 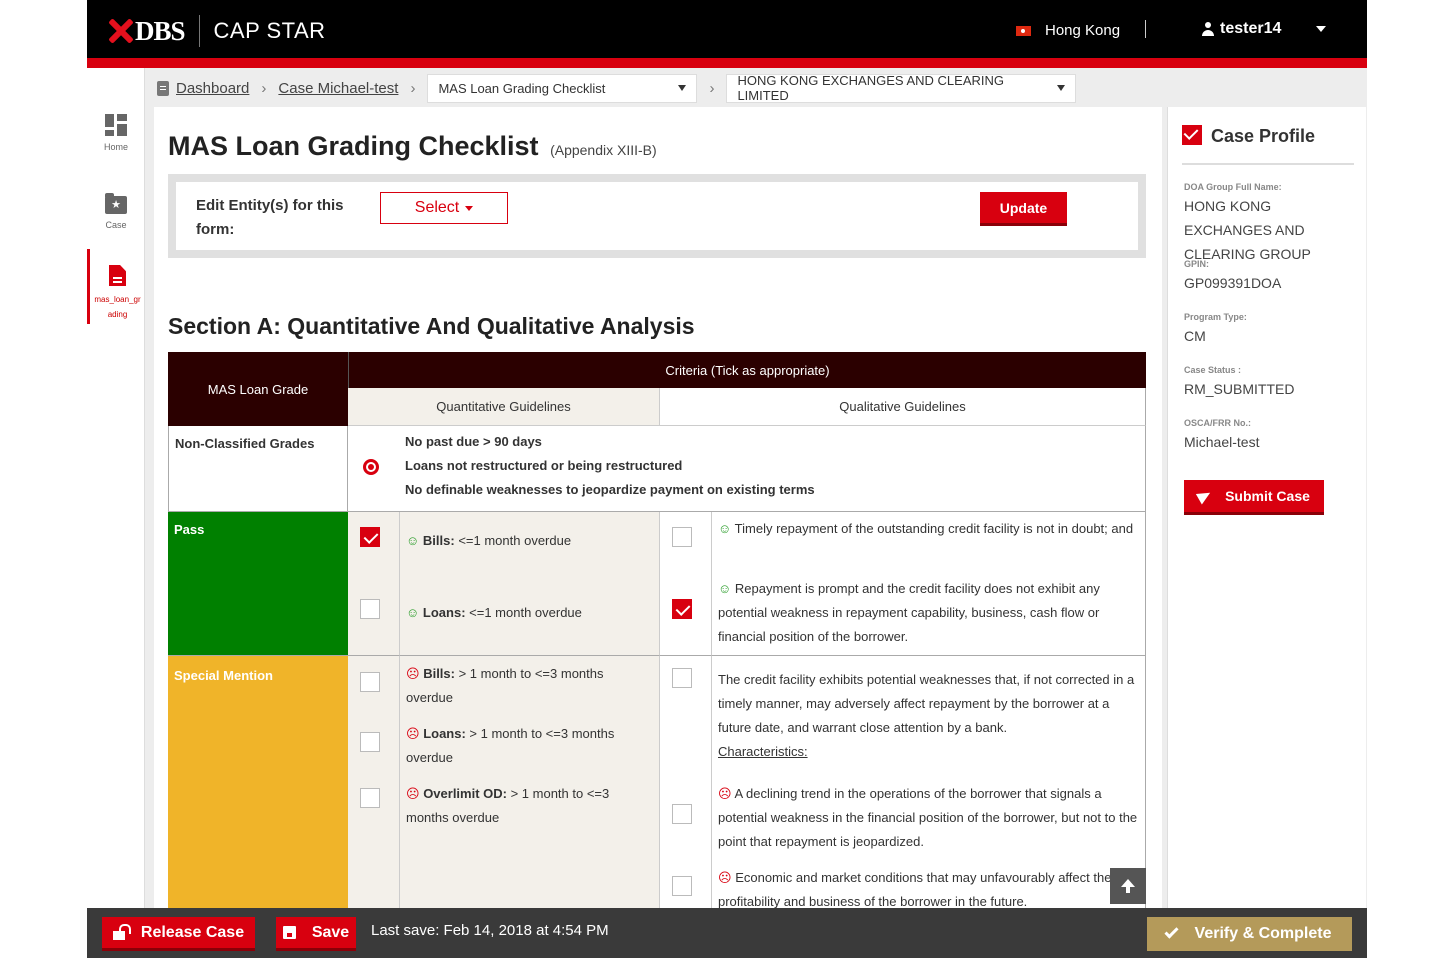 I want to click on folder-star-icon: ★, so click(x=116, y=203).